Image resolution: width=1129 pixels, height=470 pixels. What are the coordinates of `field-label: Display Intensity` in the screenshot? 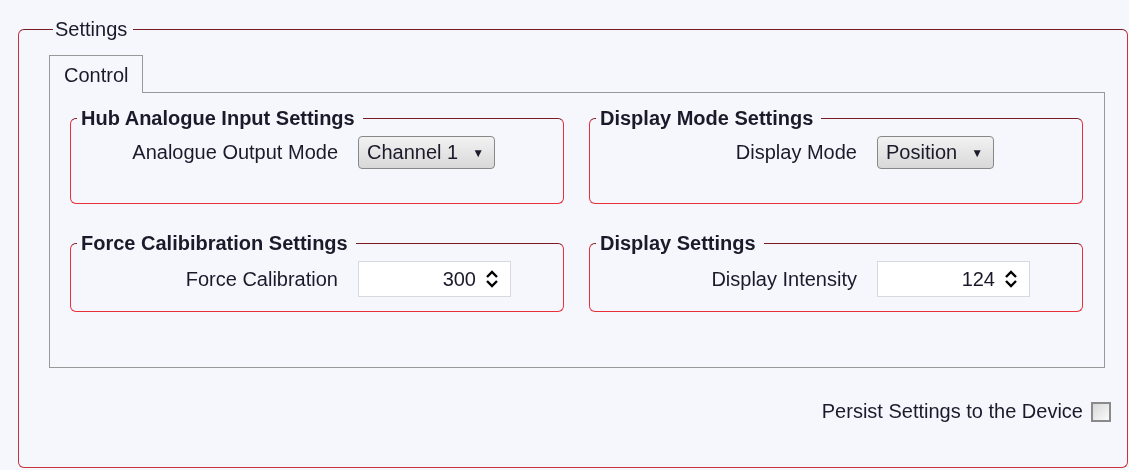 It's located at (783, 279).